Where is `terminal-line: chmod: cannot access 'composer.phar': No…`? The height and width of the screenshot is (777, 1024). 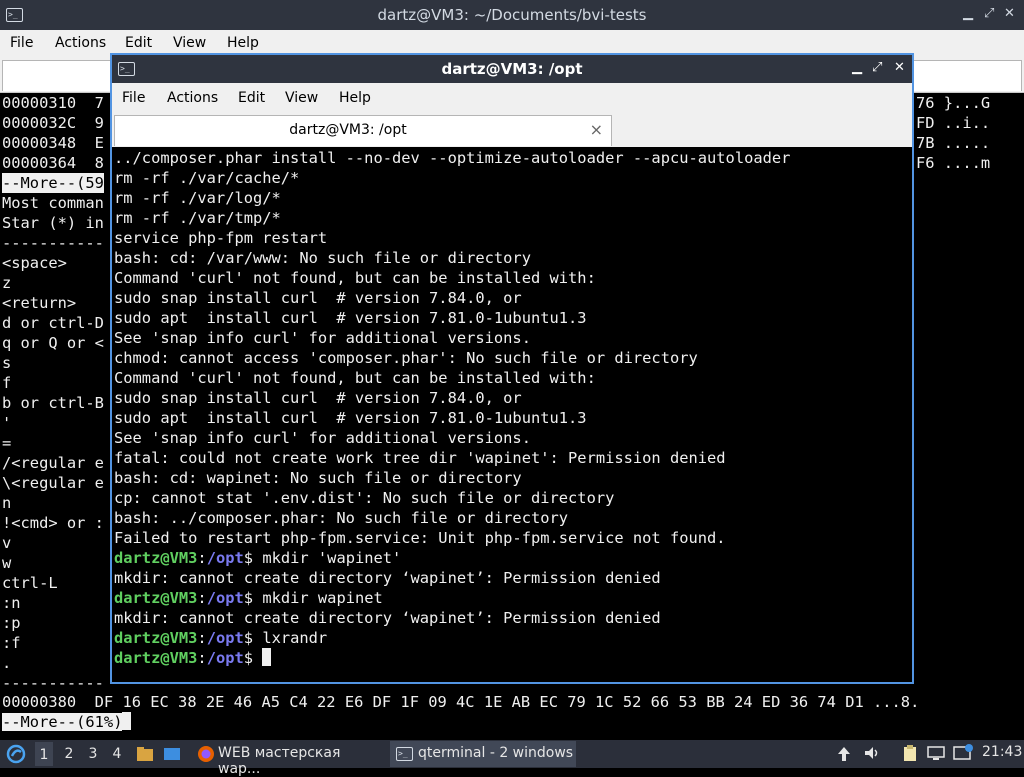
terminal-line: chmod: cannot access 'composer.phar': No… is located at coordinates (406, 358).